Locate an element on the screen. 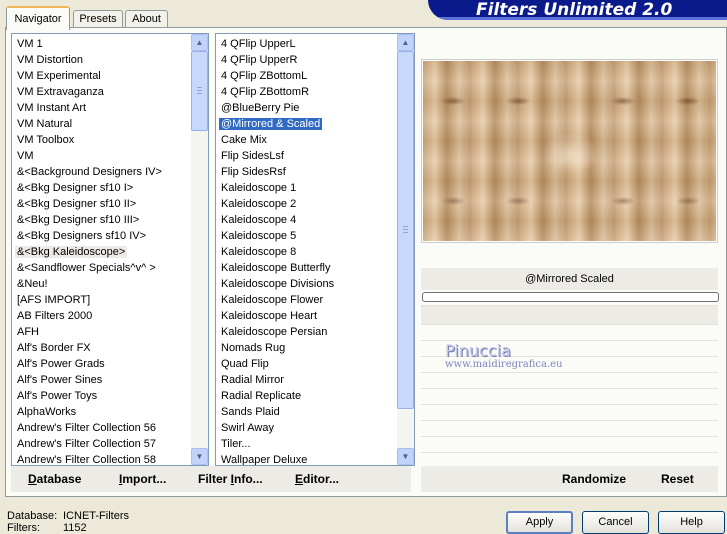 This screenshot has height=534, width=727. category-item: Alf's Border FX is located at coordinates (102, 348).